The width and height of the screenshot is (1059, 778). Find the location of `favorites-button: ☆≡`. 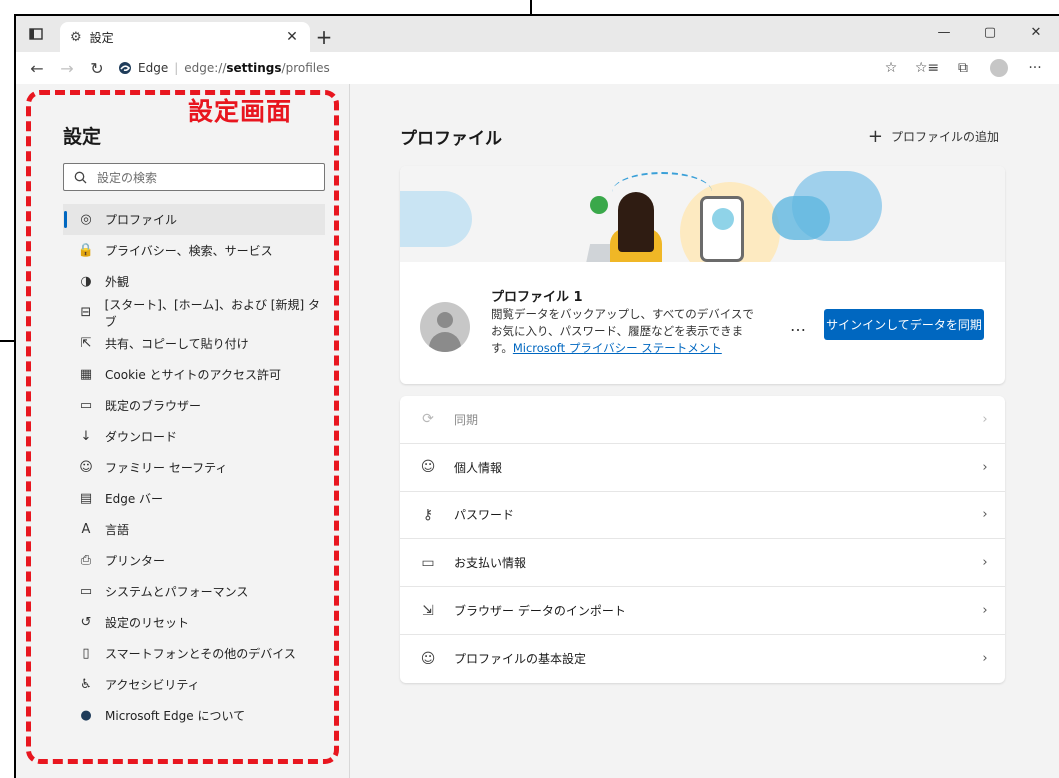

favorites-button: ☆≡ is located at coordinates (927, 68).